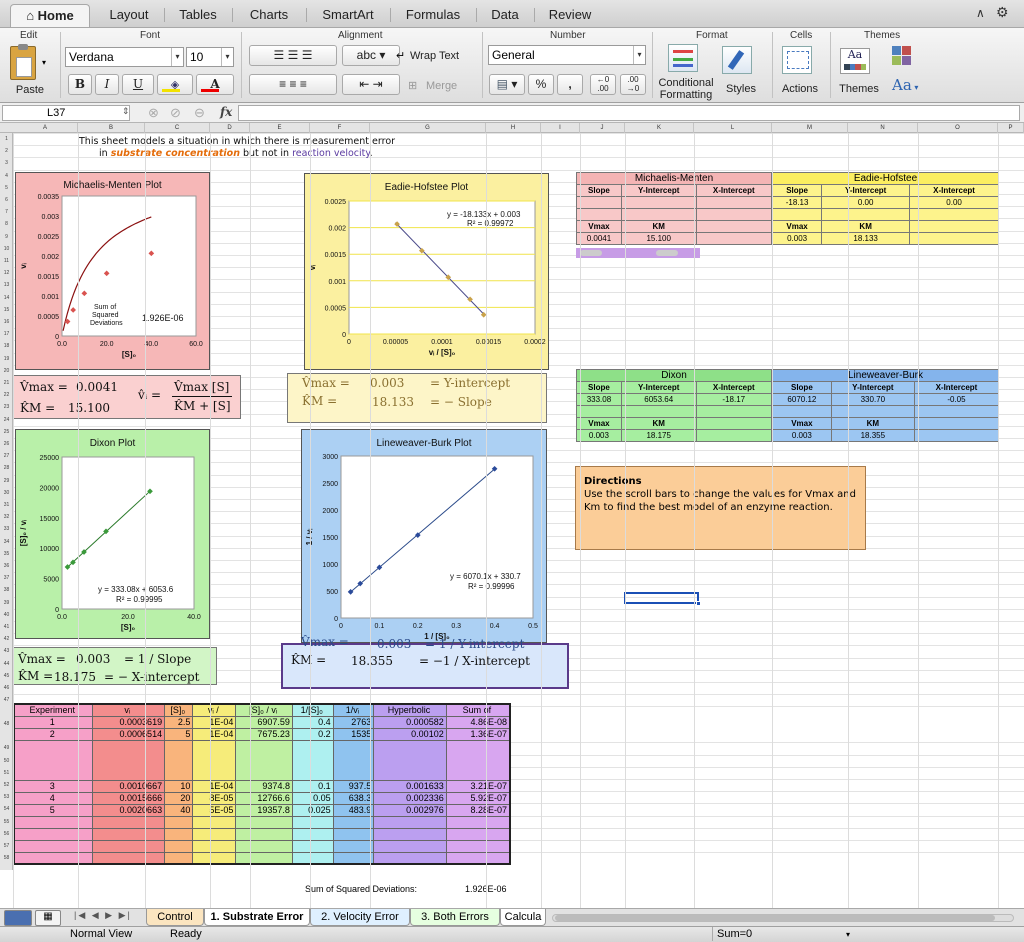  I want to click on row-header-47: 47, so click(6, 700).